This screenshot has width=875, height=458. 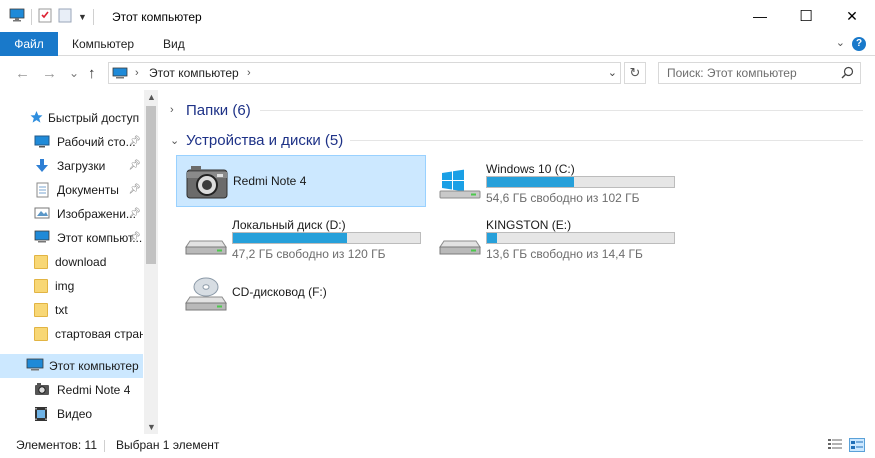 What do you see at coordinates (857, 445) in the screenshot?
I see `tiles-view-icon` at bounding box center [857, 445].